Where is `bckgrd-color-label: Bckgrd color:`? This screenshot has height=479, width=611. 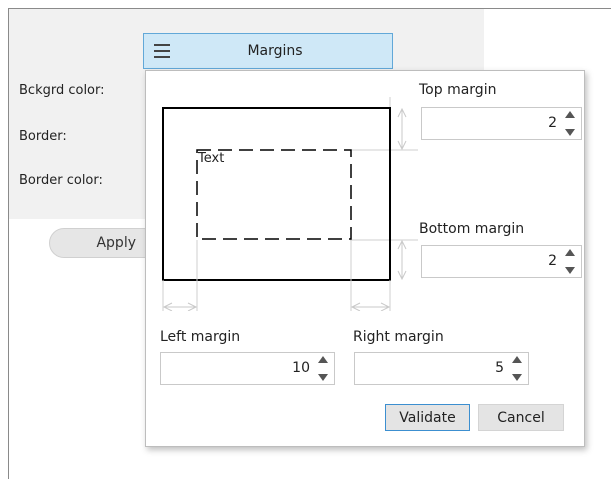
bckgrd-color-label: Bckgrd color: is located at coordinates (62, 90).